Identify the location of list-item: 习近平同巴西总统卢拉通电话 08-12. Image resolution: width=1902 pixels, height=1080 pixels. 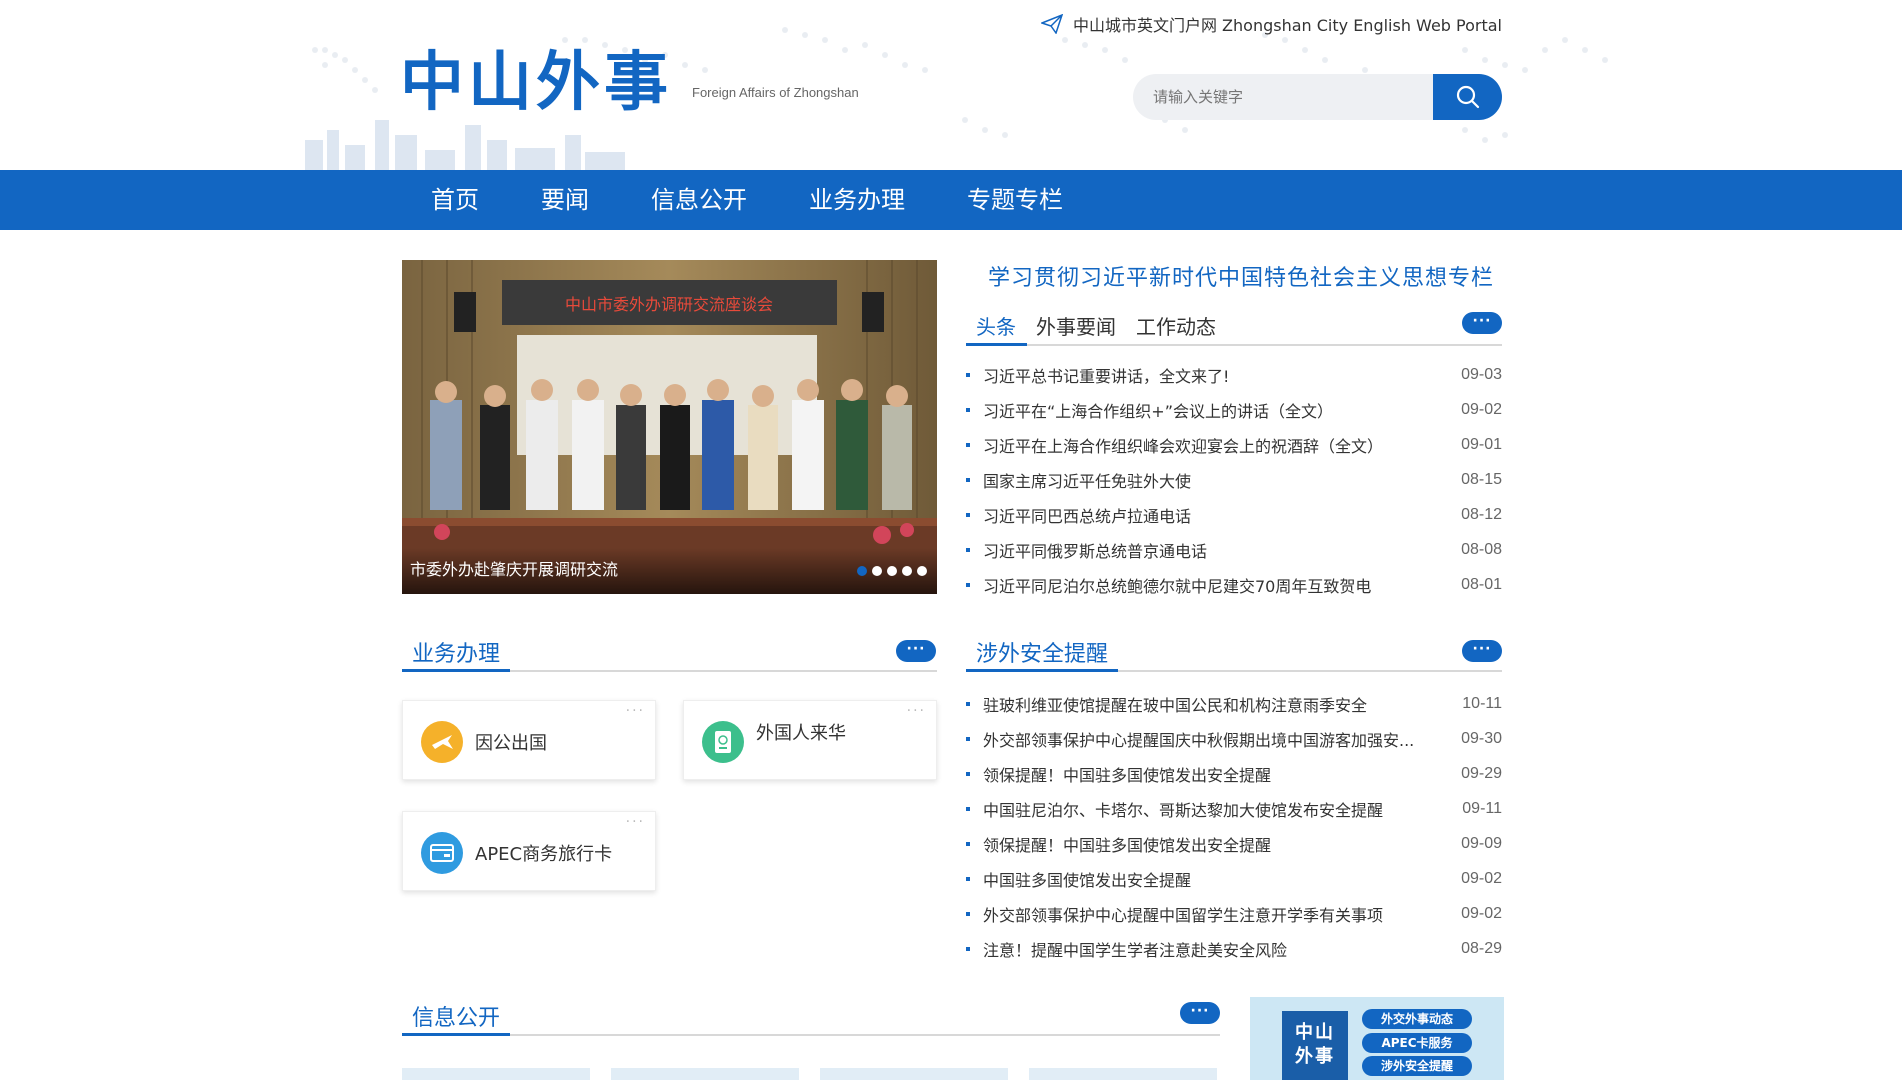
(1234, 514).